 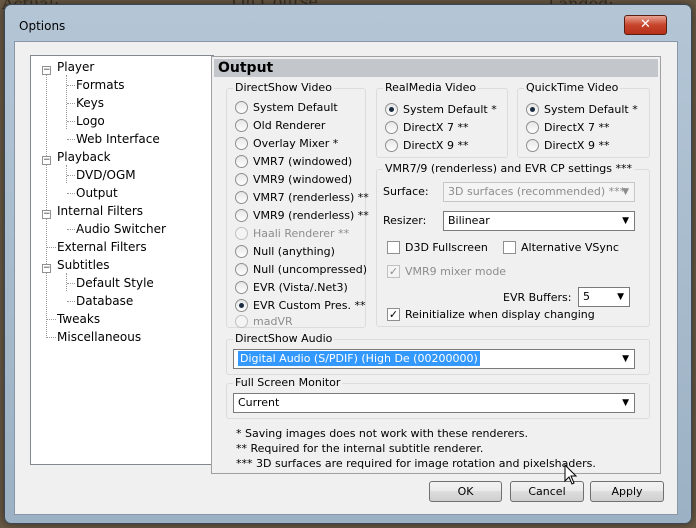 I want to click on radio-vmr9-windowed: VMR9 (windowed), so click(x=293, y=179).